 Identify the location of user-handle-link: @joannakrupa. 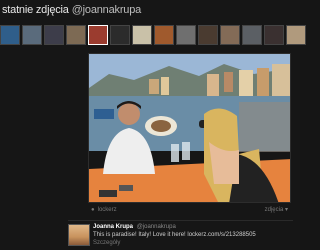
(107, 10).